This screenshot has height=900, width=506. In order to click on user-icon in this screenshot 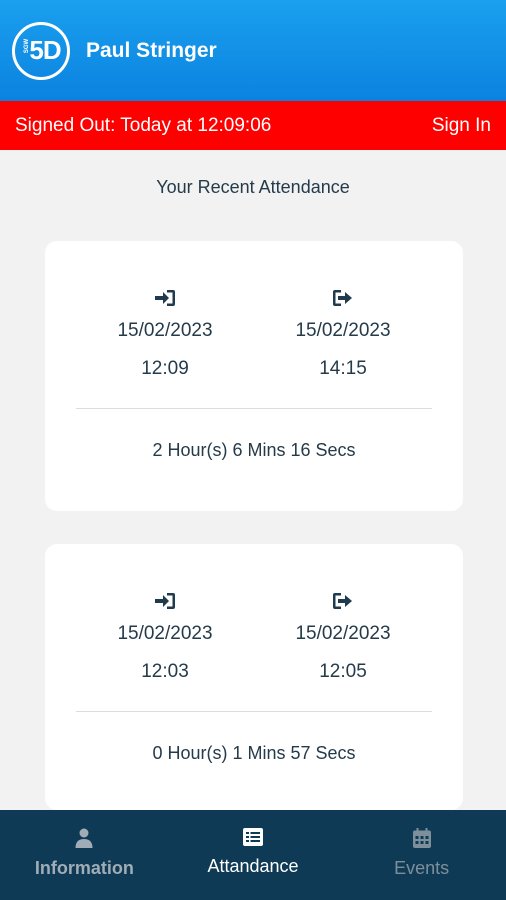, I will do `click(84, 838)`.